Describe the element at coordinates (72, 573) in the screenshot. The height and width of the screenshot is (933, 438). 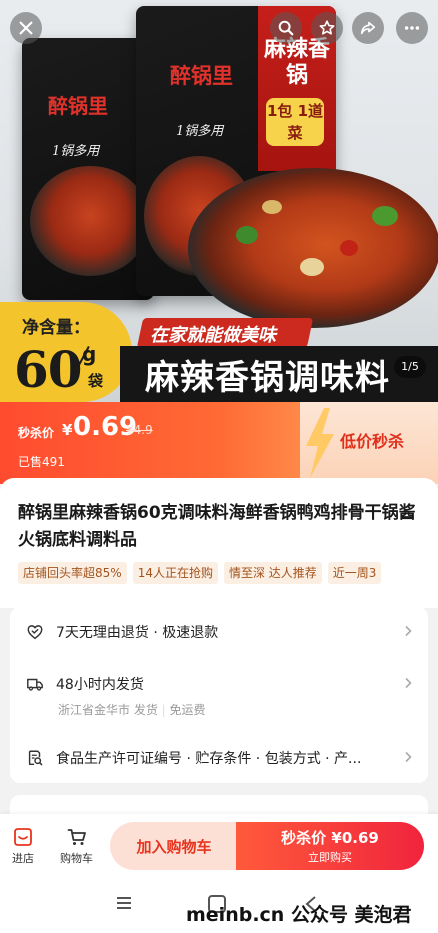
I see `product-tag: 店铺回头率超85%` at that location.